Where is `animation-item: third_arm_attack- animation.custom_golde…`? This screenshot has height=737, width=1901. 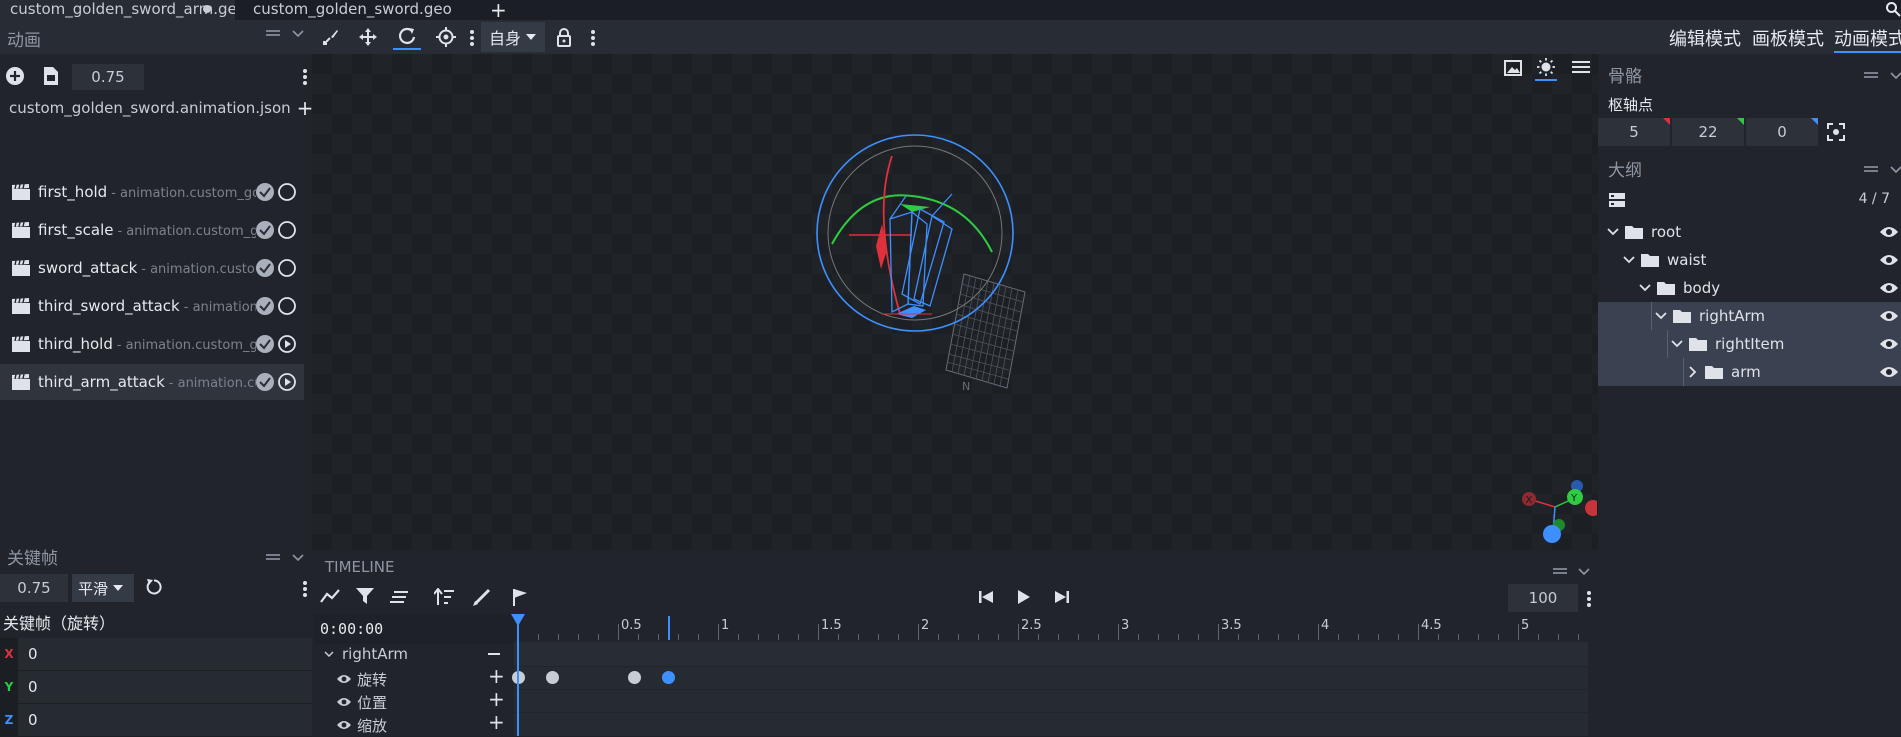
animation-item: third_arm_attack- animation.custom_golde… is located at coordinates (152, 382).